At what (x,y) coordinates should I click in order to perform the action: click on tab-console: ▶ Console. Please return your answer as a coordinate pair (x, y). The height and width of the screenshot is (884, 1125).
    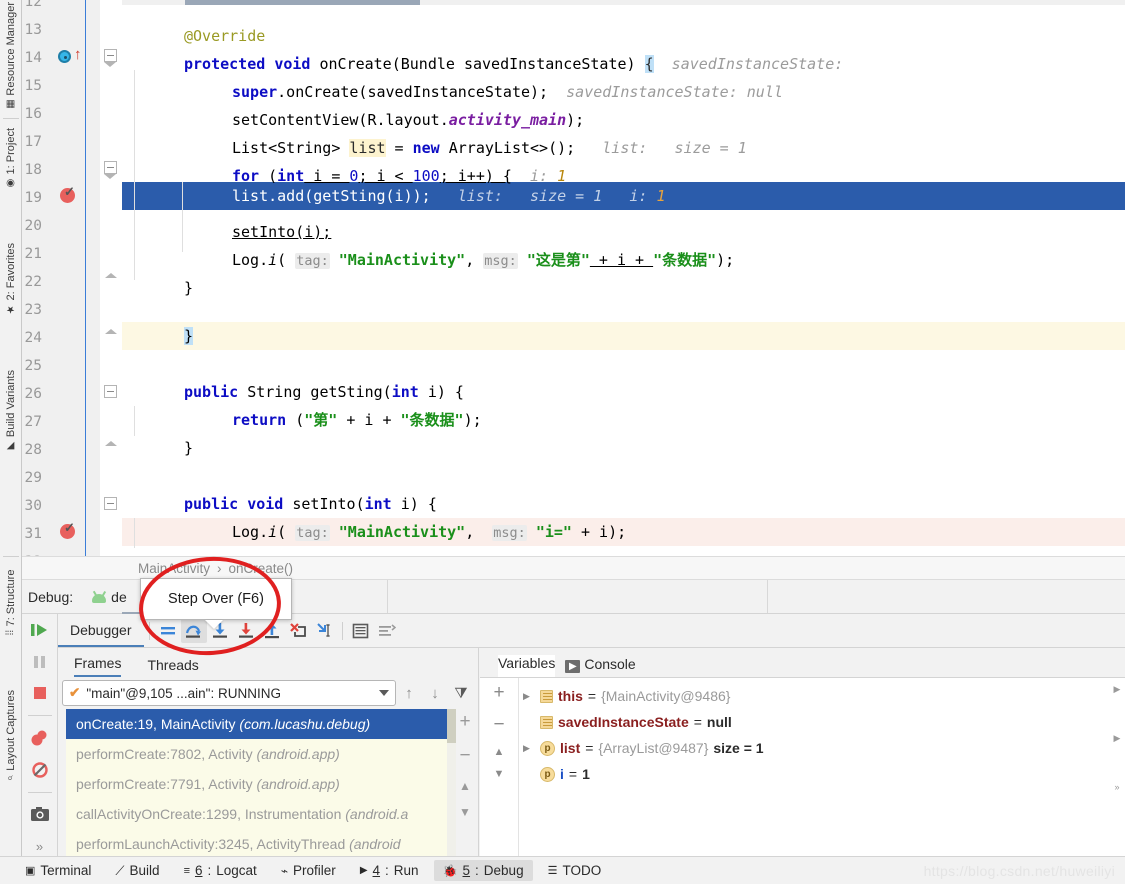
    Looking at the image, I should click on (600, 666).